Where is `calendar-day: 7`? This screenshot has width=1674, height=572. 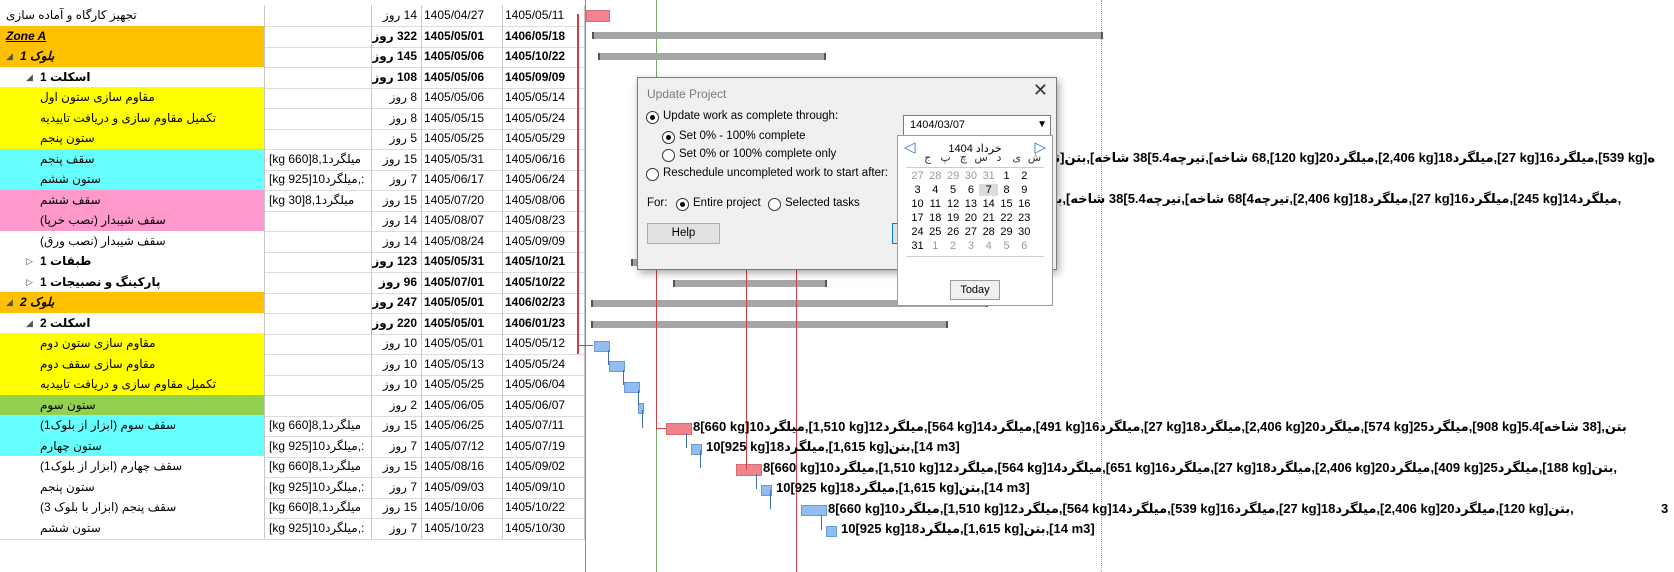
calendar-day: 7 is located at coordinates (989, 190).